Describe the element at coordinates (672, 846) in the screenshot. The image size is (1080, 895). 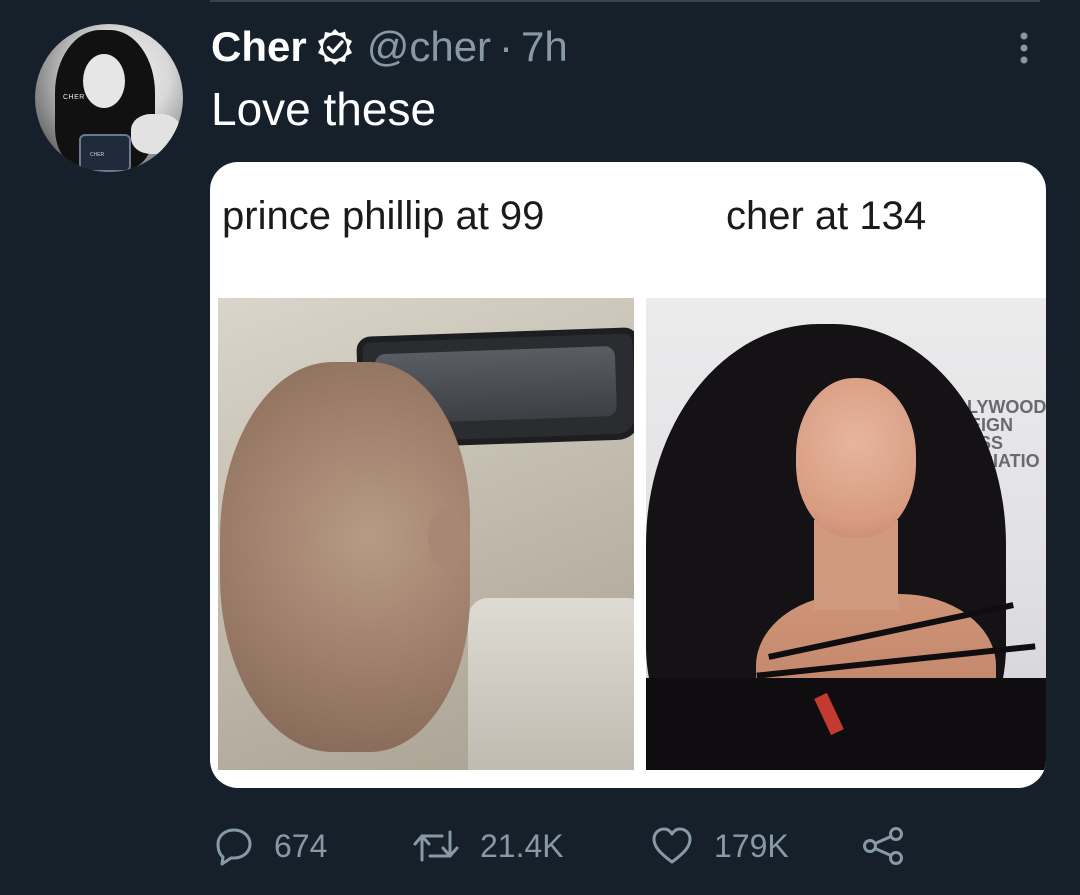
I see `heart-icon` at that location.